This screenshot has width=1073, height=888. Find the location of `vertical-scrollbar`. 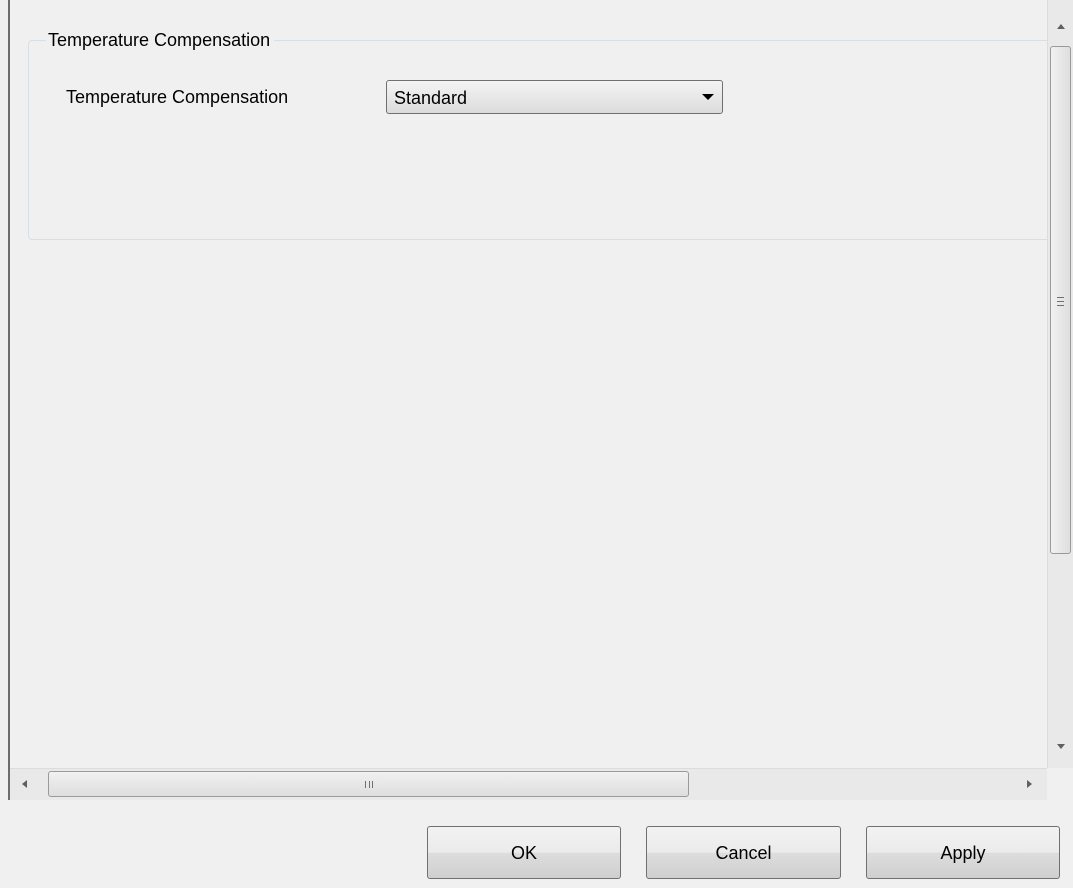

vertical-scrollbar is located at coordinates (1060, 384).